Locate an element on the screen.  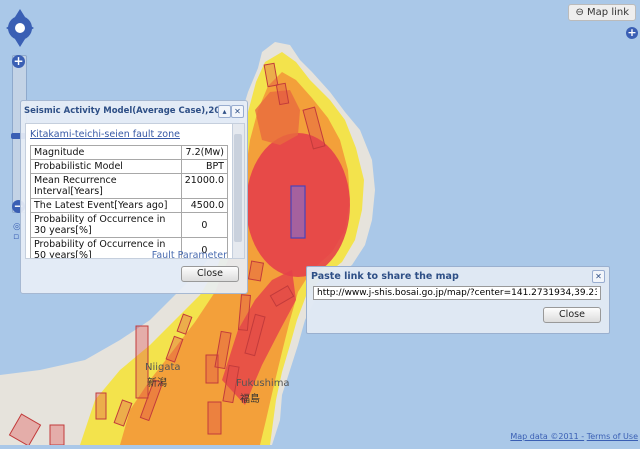
pan-control is located at coordinates (20, 28).